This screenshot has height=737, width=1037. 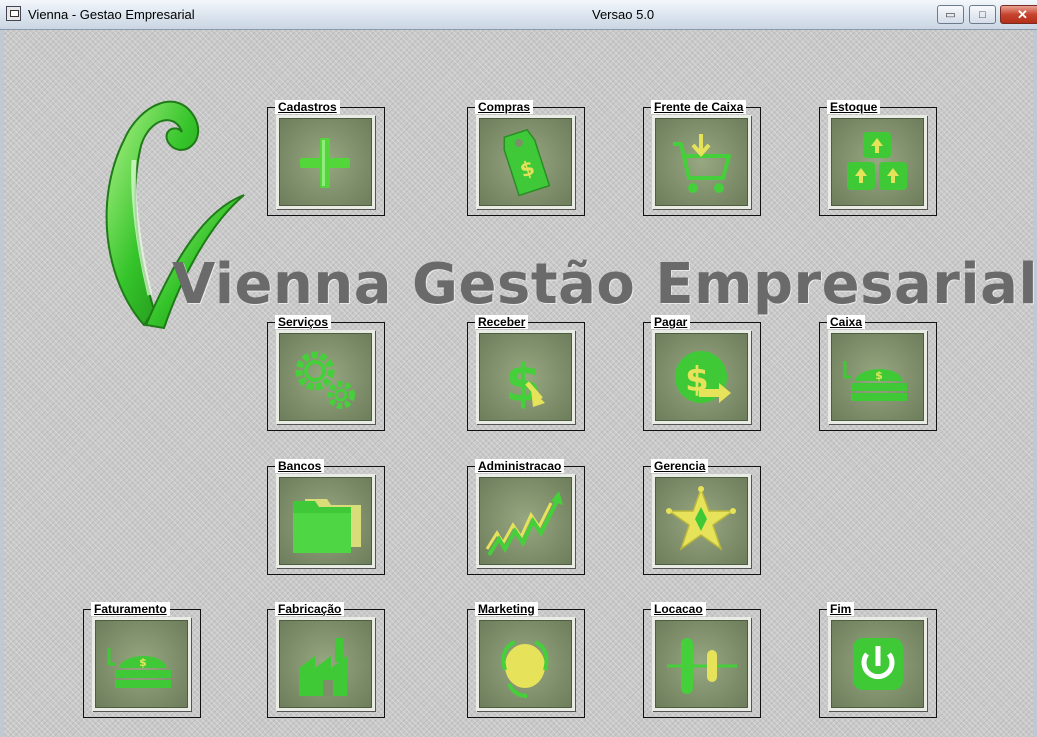 I want to click on tile-servicos: Serviços, so click(x=326, y=373).